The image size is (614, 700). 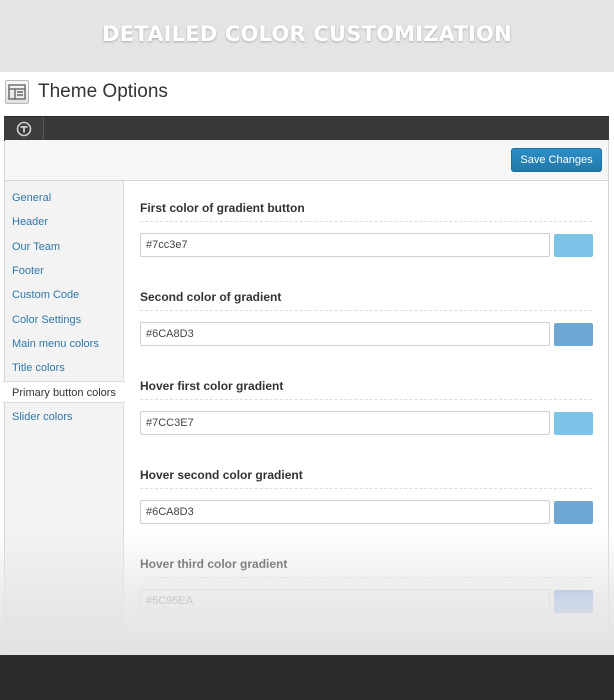 What do you see at coordinates (556, 160) in the screenshot?
I see `save-changes-button: Save Changes` at bounding box center [556, 160].